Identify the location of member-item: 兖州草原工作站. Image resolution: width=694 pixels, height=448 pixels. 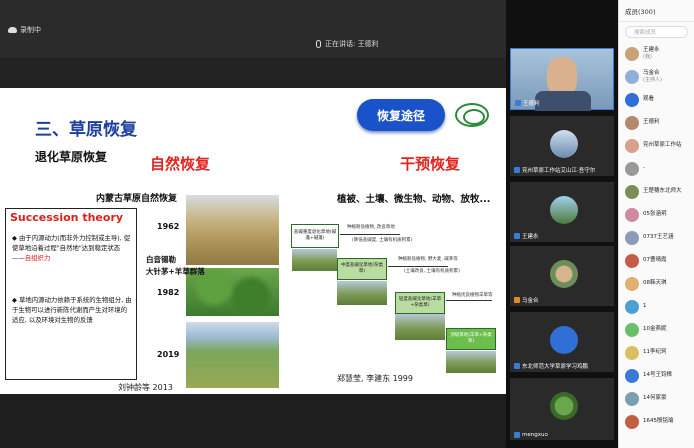
(656, 145).